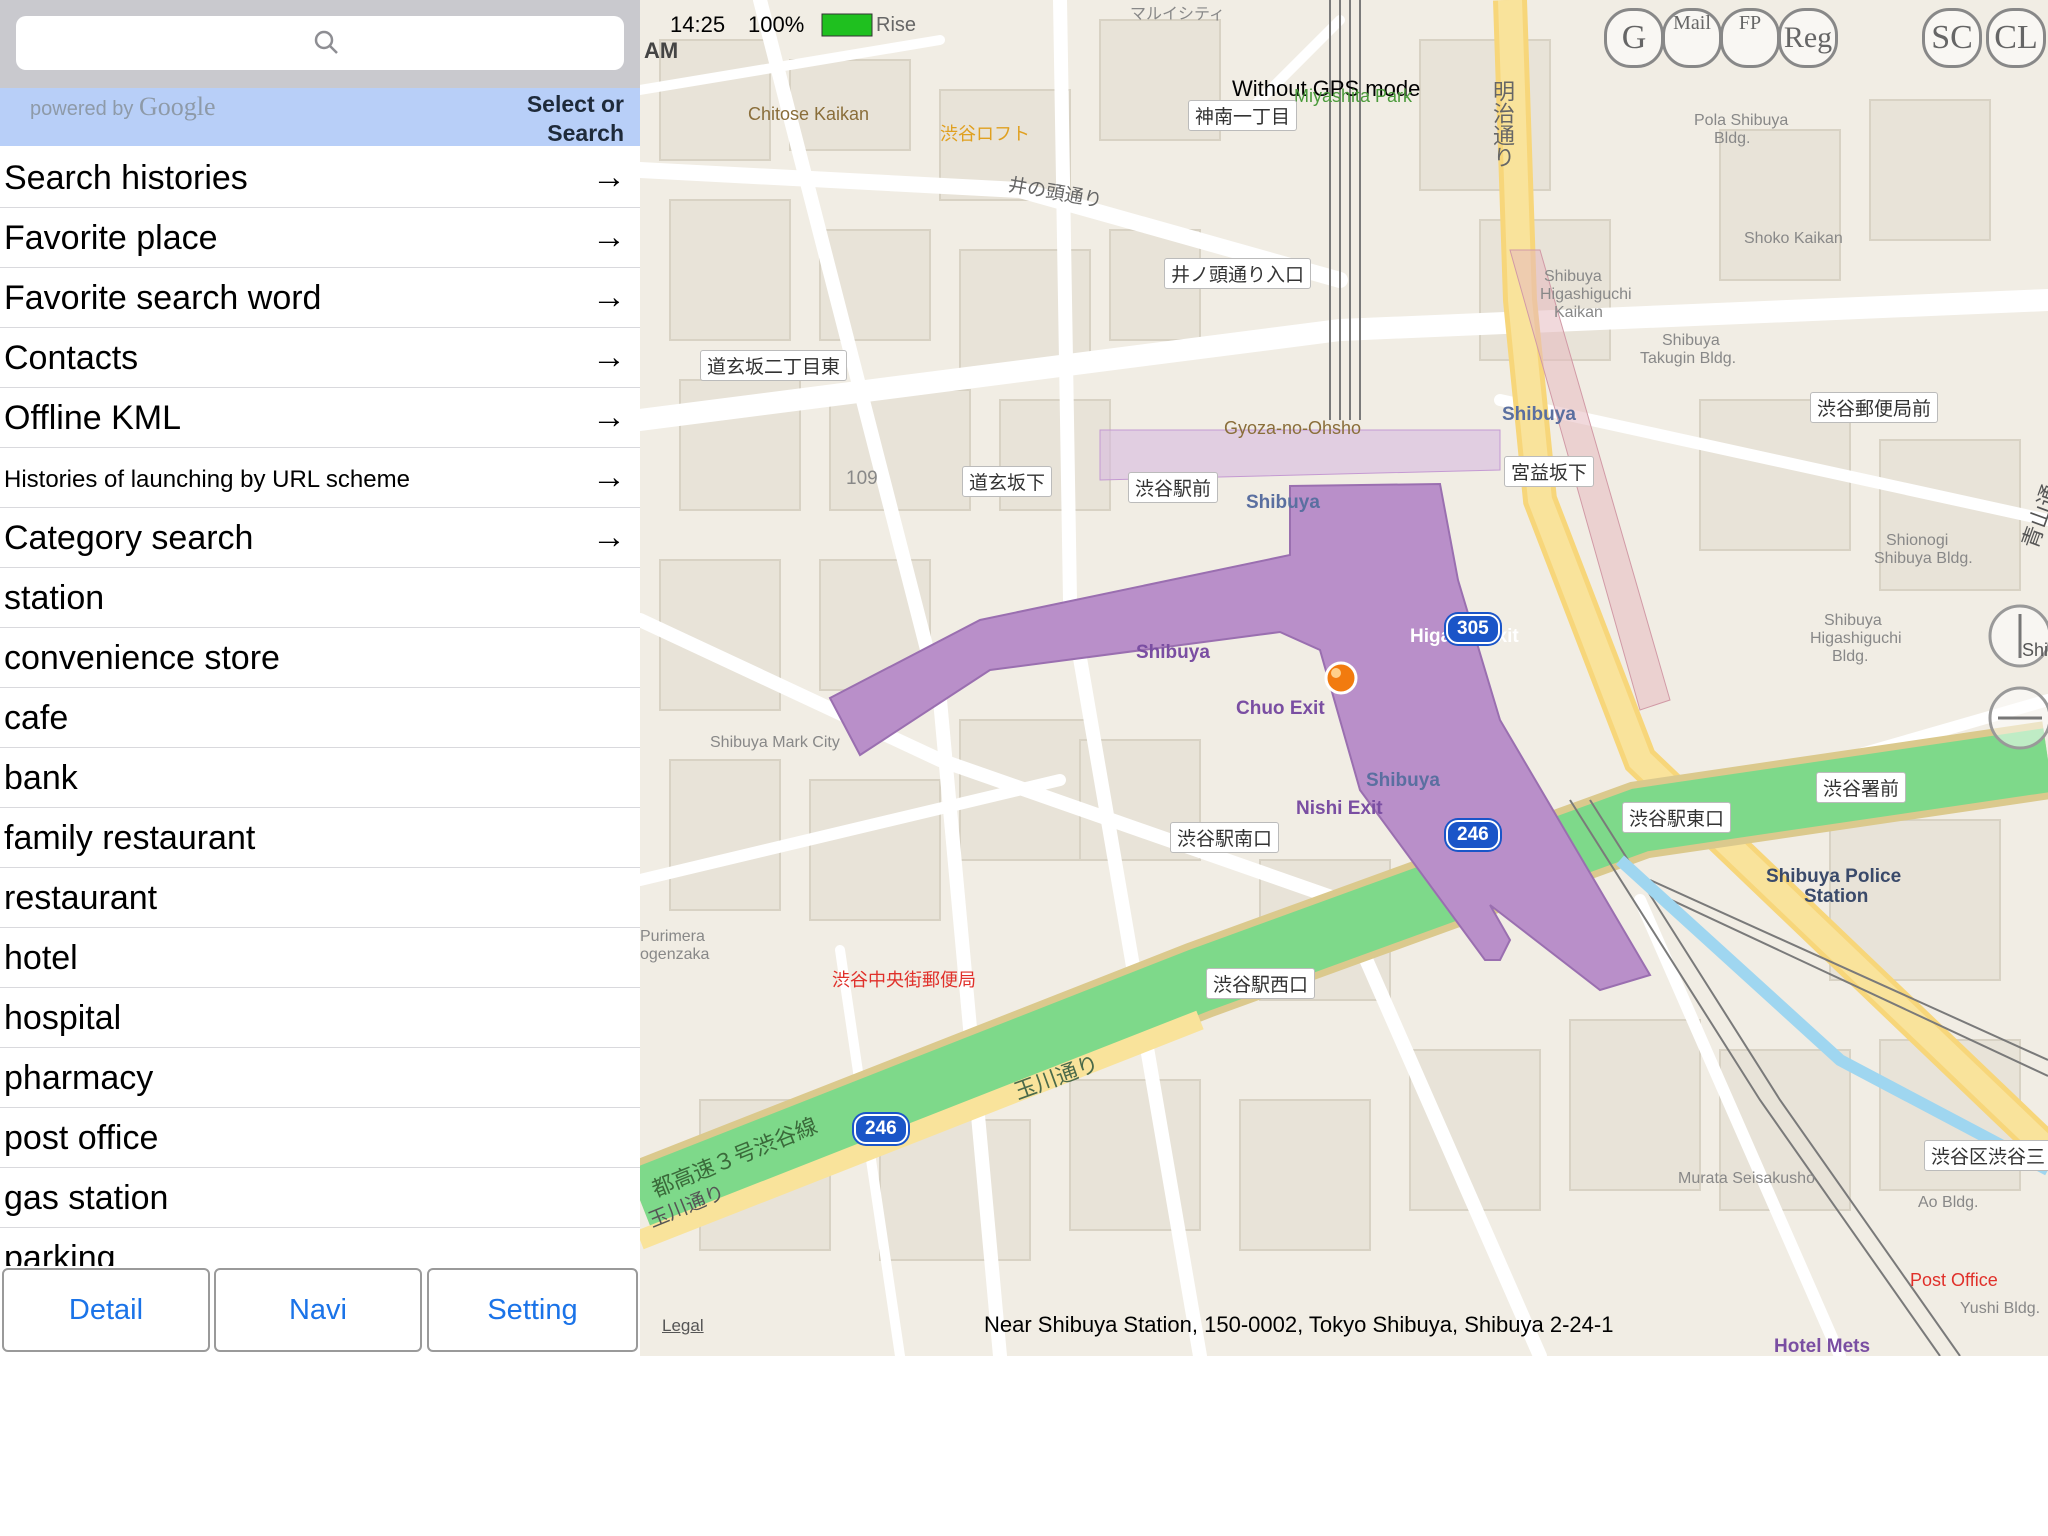  Describe the element at coordinates (326, 42) in the screenshot. I see `search-icon` at that location.